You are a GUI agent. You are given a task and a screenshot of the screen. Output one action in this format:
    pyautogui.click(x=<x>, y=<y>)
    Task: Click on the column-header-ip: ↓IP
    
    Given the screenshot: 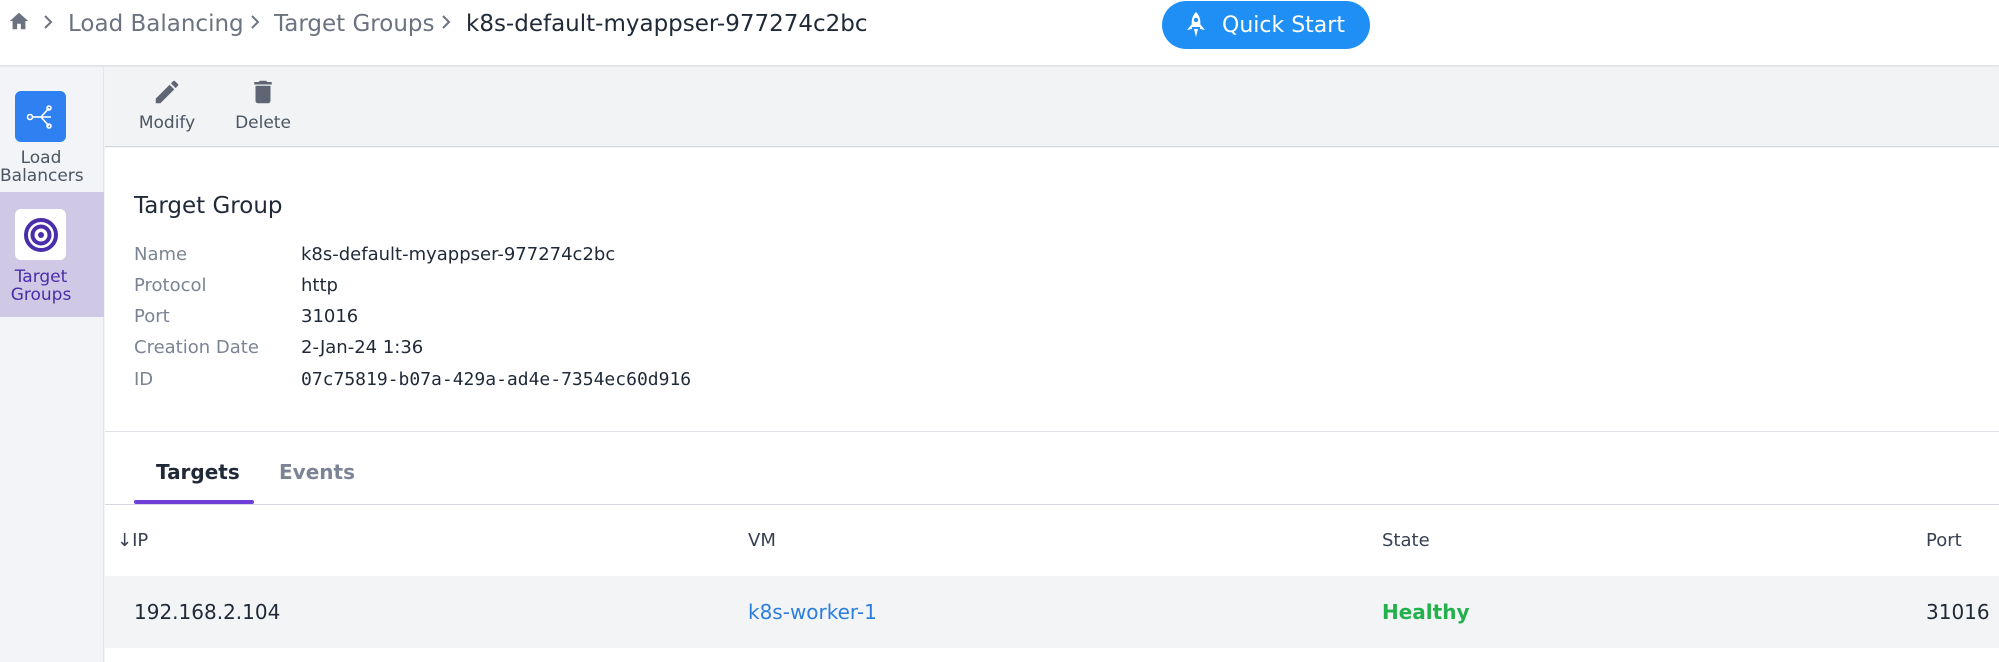 What is the action you would take?
    pyautogui.click(x=132, y=540)
    